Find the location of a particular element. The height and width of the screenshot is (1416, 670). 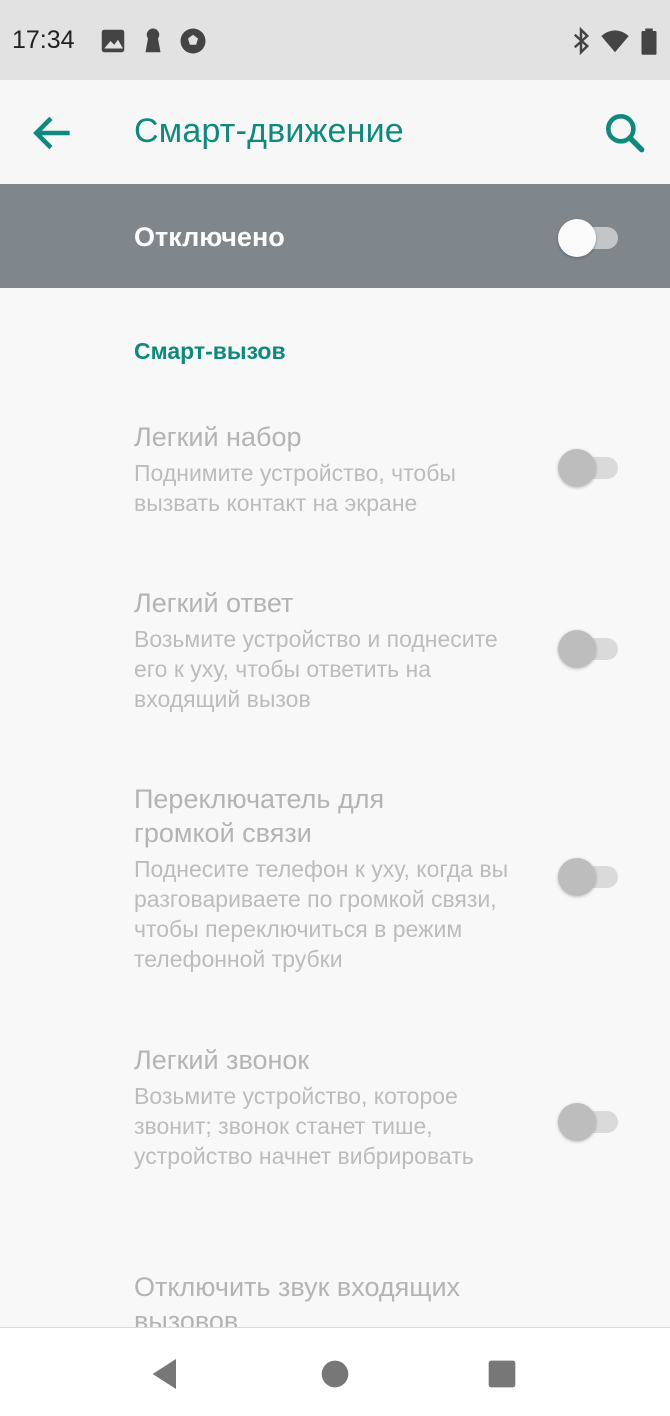

nav-recents-icon is located at coordinates (502, 1374).